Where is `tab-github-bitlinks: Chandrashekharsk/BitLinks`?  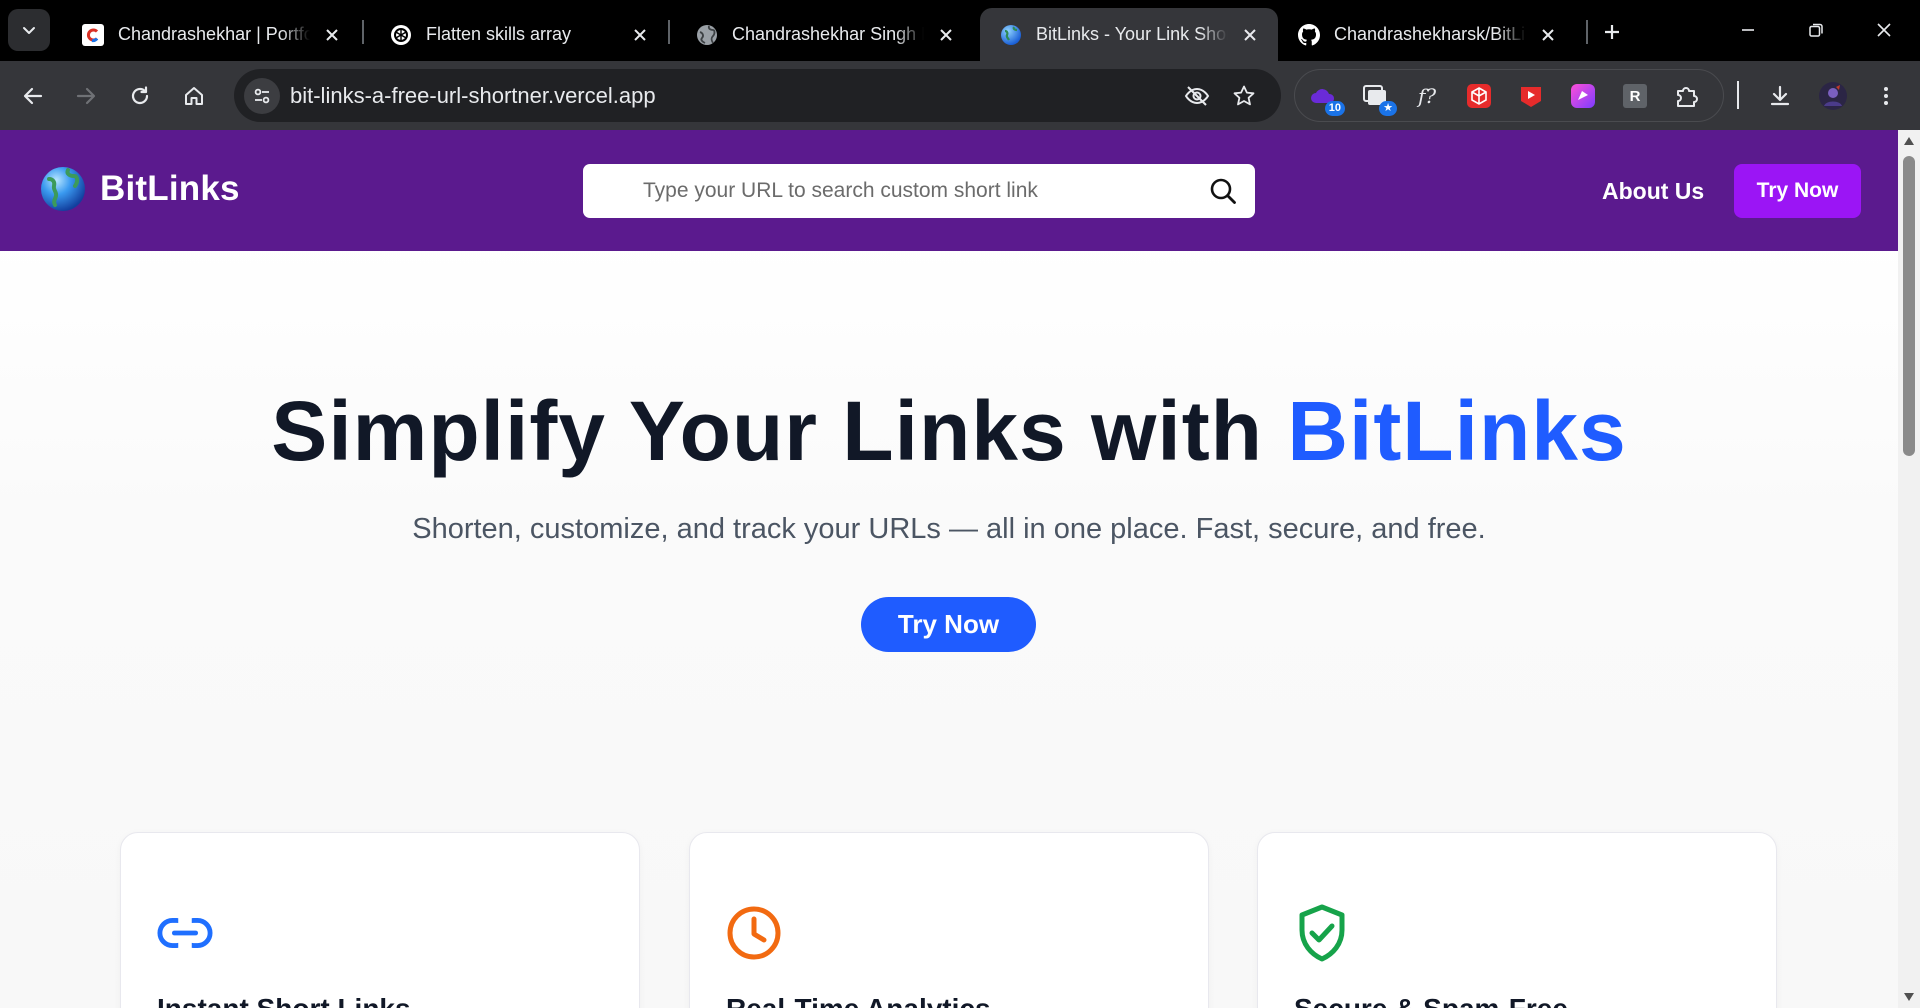
tab-github-bitlinks: Chandrashekharsk/BitLinks is located at coordinates (1427, 34).